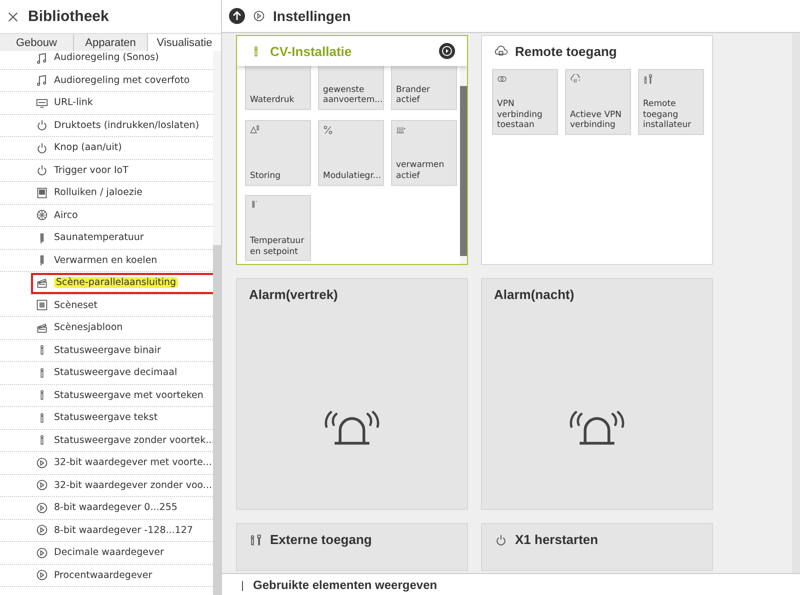  I want to click on item-label: Scèneset, so click(76, 305).